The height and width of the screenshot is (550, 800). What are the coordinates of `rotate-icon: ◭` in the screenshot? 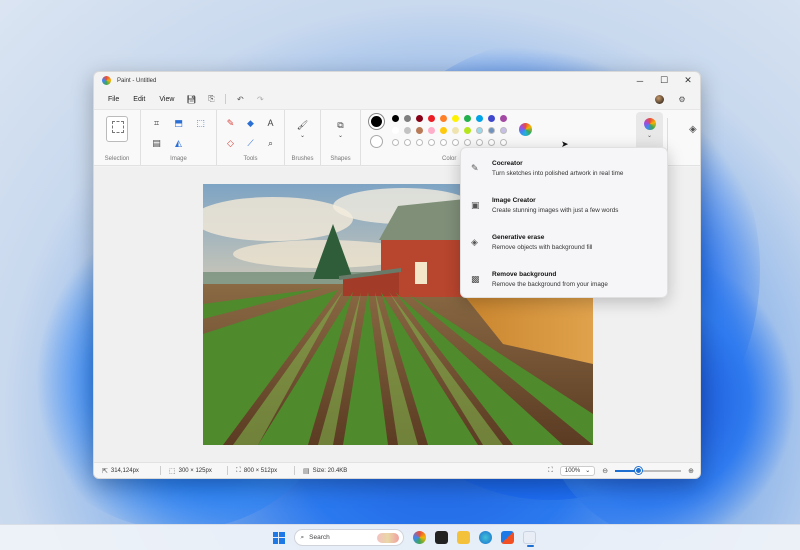 It's located at (179, 143).